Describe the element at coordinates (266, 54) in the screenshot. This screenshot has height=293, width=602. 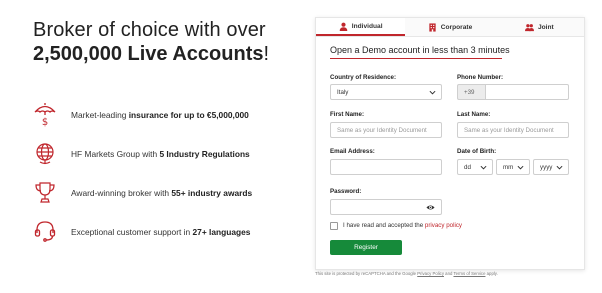
I see `headline-exclamation: !` at that location.